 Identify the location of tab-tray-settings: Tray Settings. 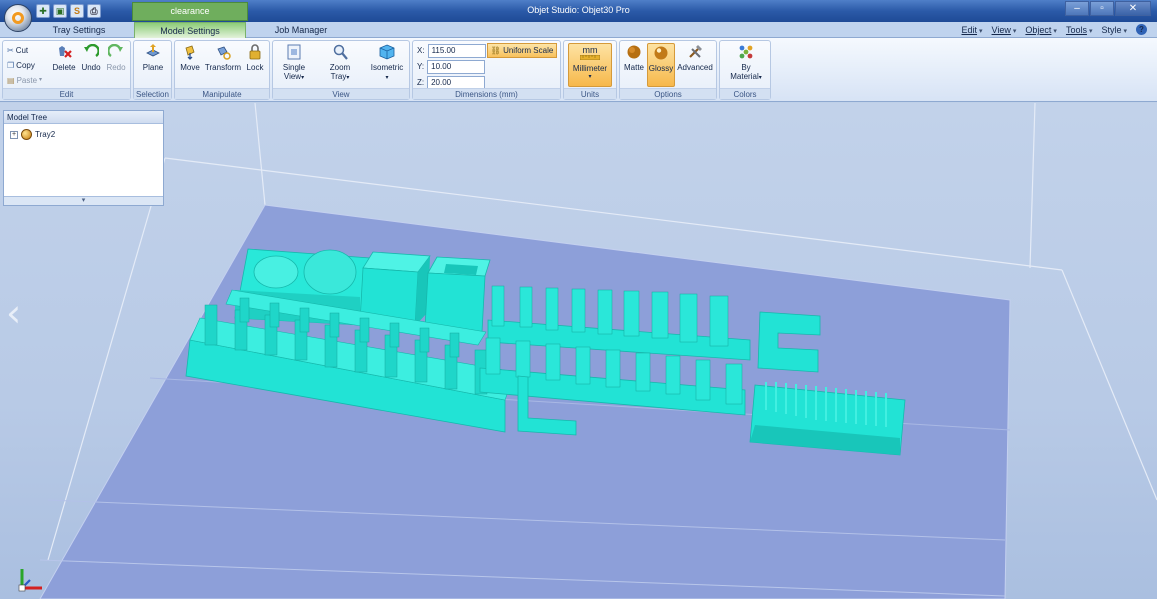
(79, 30).